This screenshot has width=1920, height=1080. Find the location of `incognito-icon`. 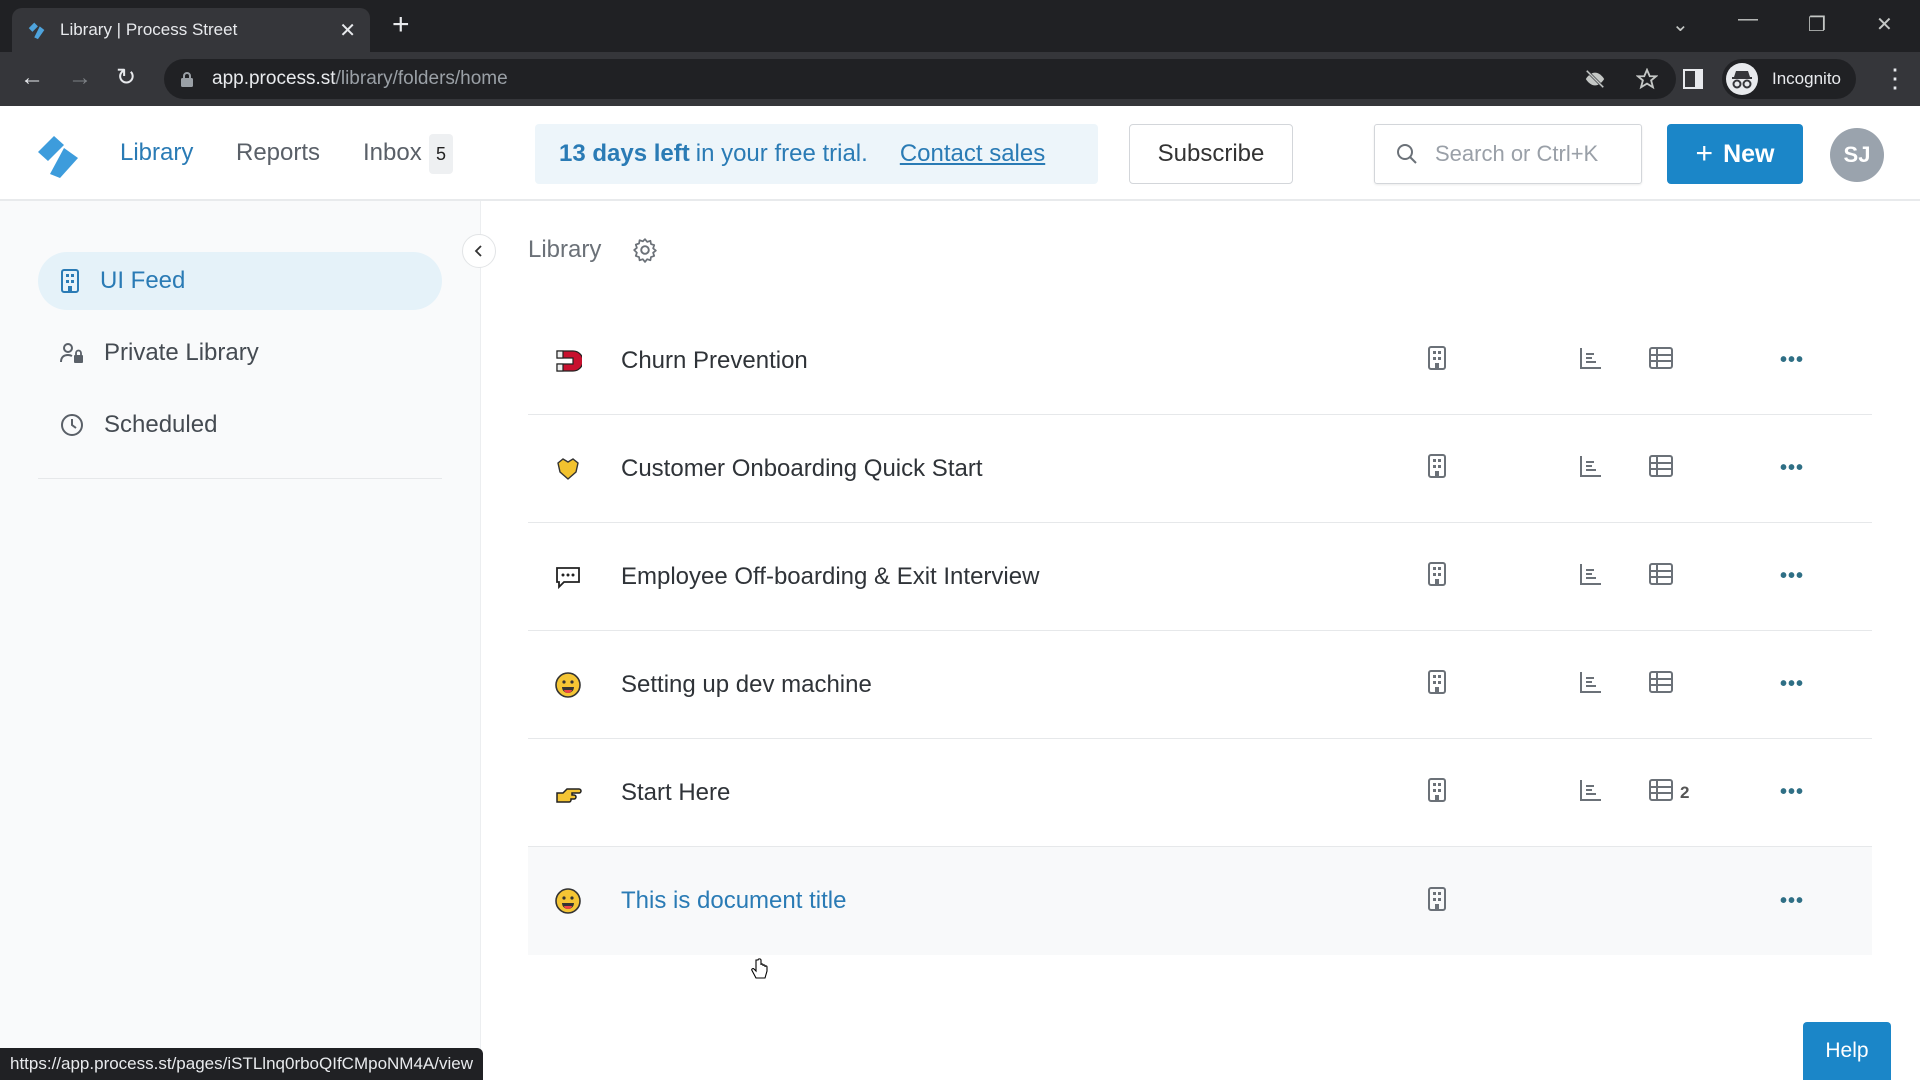

incognito-icon is located at coordinates (1742, 79).